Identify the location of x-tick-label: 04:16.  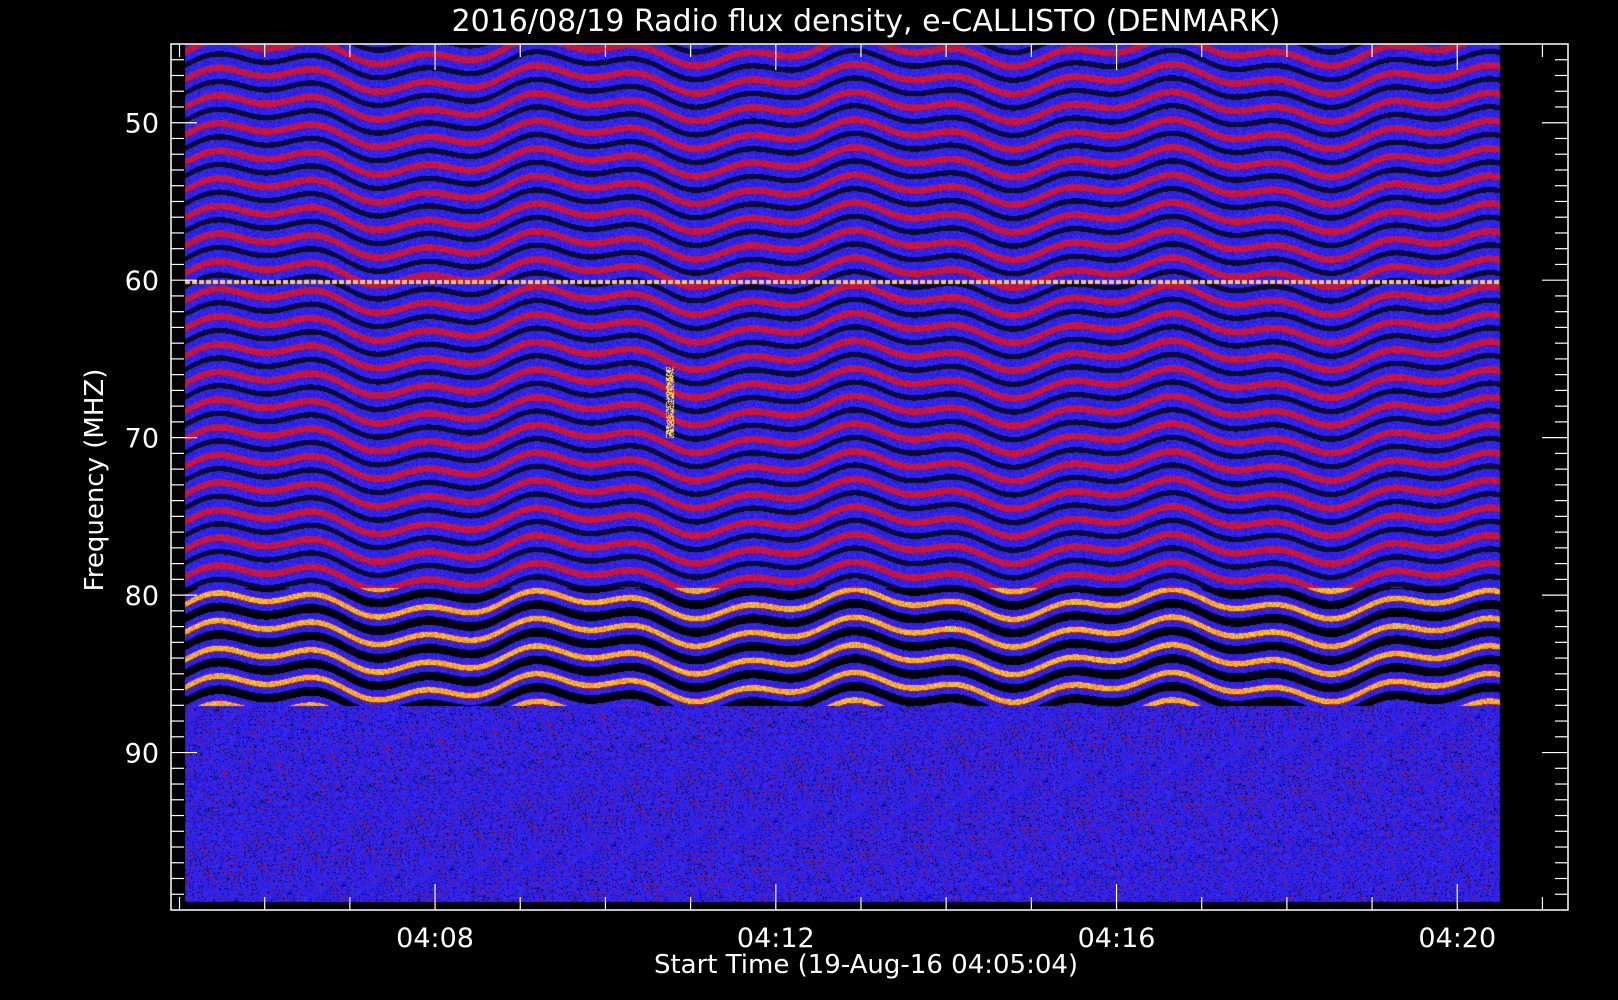
(1117, 938).